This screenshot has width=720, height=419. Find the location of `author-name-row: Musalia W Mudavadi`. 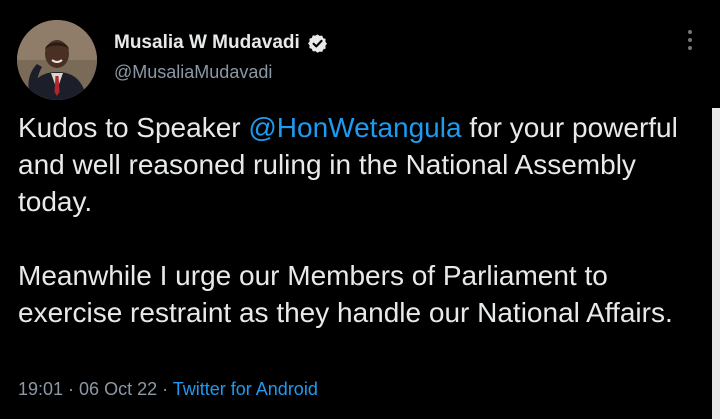

author-name-row: Musalia W Mudavadi is located at coordinates (221, 43).